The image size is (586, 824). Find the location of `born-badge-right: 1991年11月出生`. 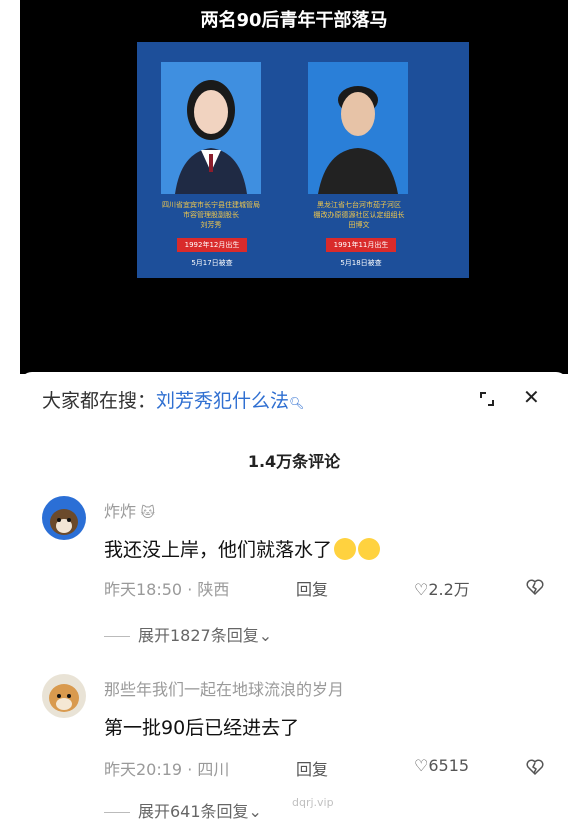

born-badge-right: 1991年11月出生 is located at coordinates (361, 245).